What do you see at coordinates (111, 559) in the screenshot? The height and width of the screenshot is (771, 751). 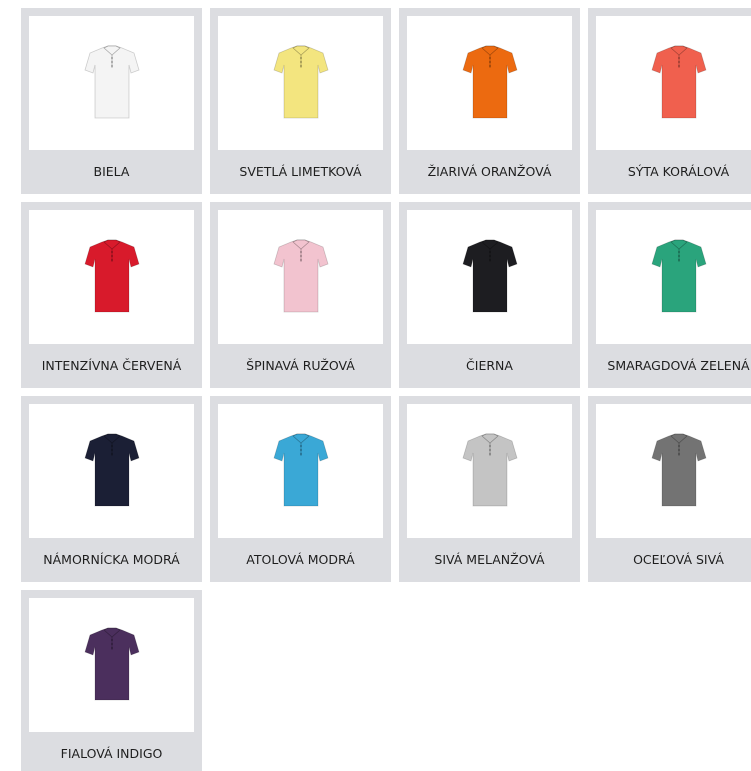 I see `color-name-label: NÁMORNÍCKA MODRÁ` at bounding box center [111, 559].